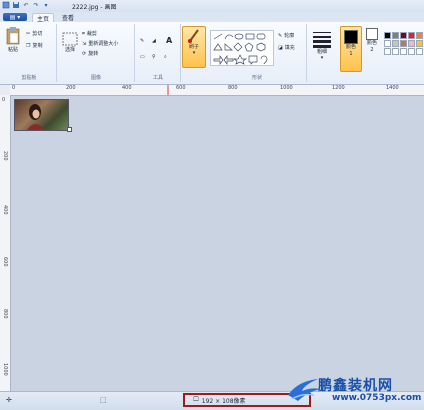  I want to click on color2-label: 颜色 2, so click(372, 46).